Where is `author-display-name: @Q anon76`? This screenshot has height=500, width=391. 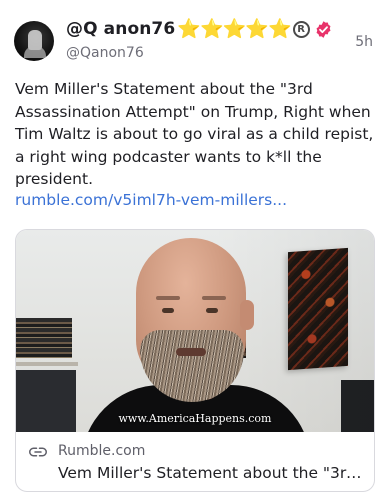
author-display-name: @Q anon76 is located at coordinates (120, 29).